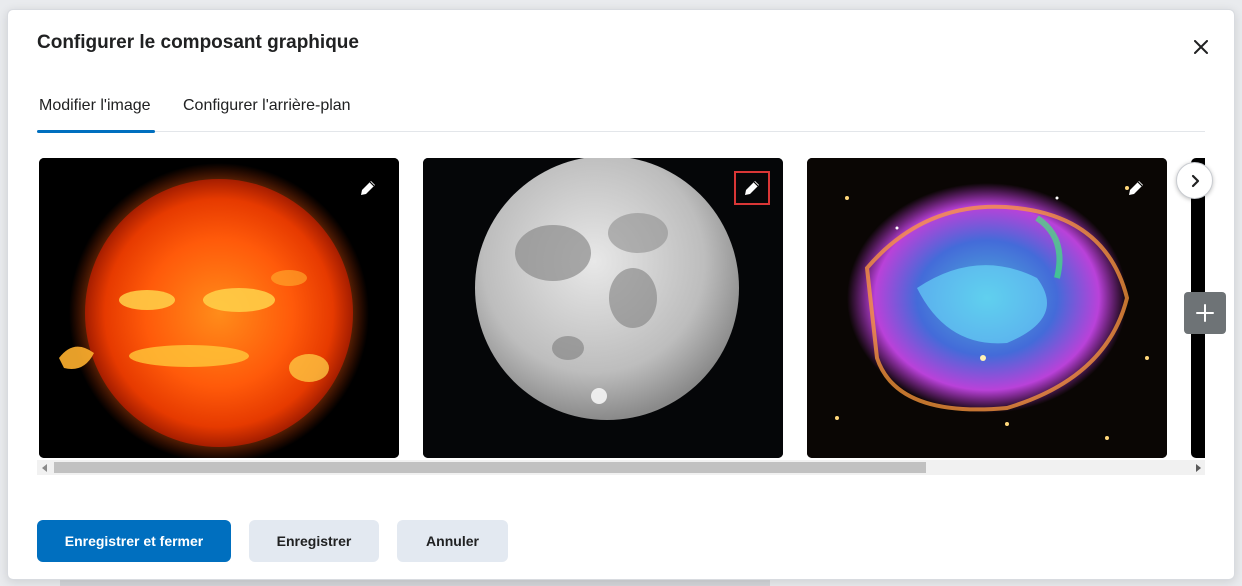 The image size is (1242, 586). I want to click on caret-right-icon, so click(1198, 467).